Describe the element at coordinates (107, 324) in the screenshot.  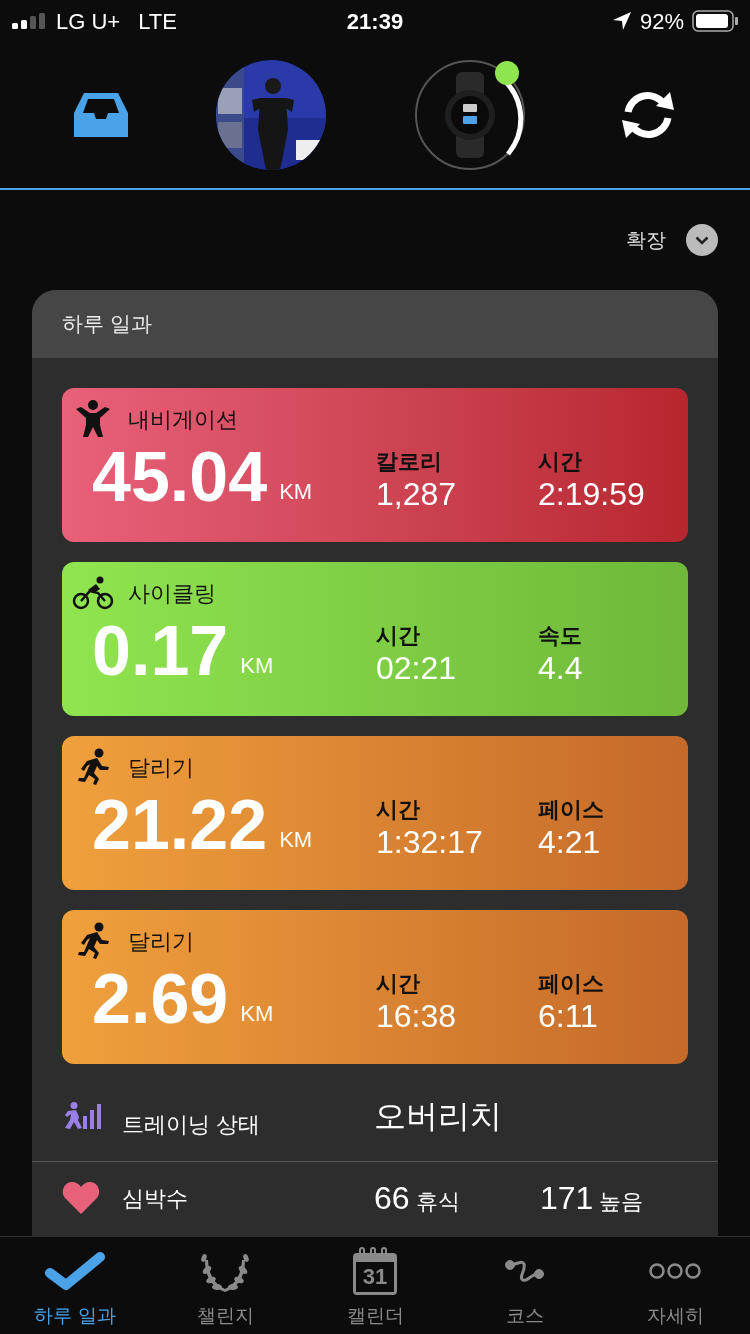
I see `card-title: 하루 일과` at that location.